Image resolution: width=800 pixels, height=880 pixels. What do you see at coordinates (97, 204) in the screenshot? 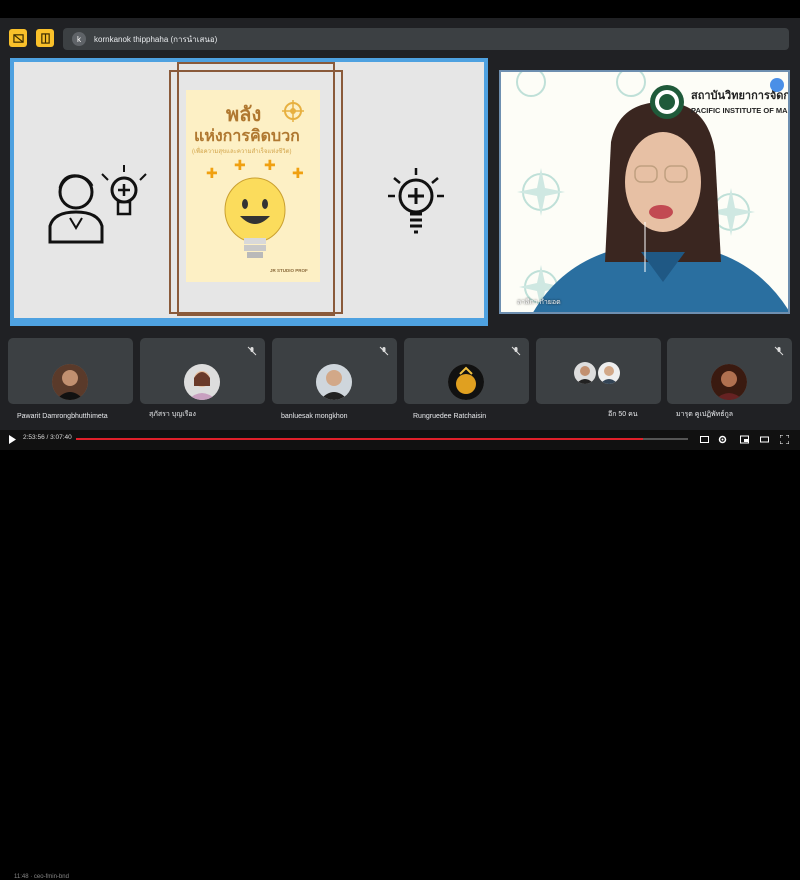
I see `person-thinking-icon` at bounding box center [97, 204].